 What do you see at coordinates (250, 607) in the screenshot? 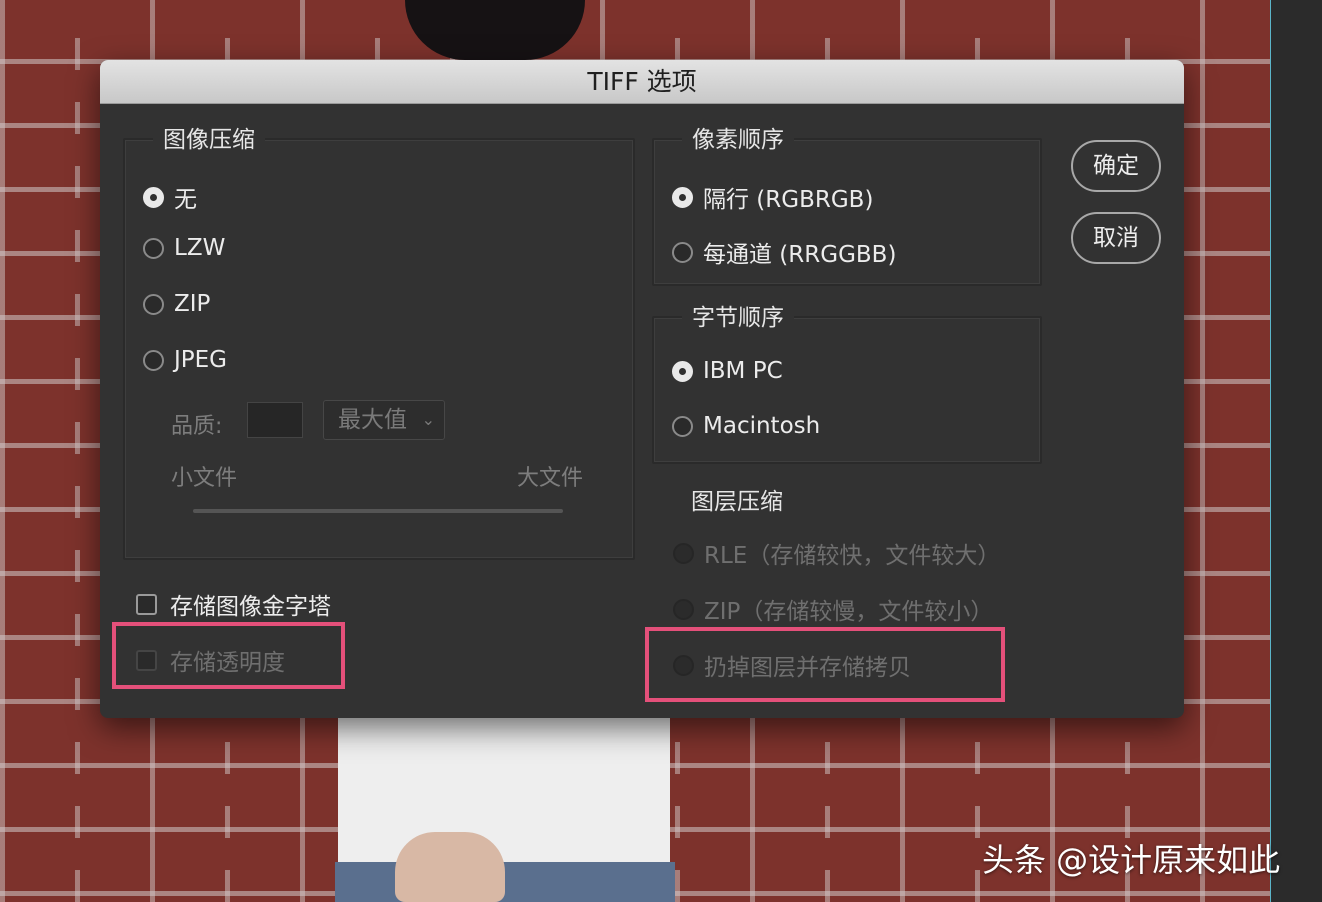
I see `save-pyramid-label: 存储图像金字塔` at bounding box center [250, 607].